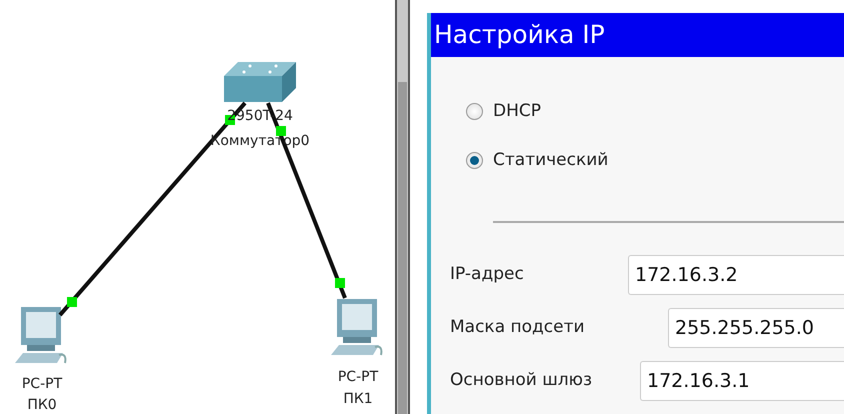 This screenshot has height=414, width=844. I want to click on input-field: 172.16.3.1, so click(742, 381).